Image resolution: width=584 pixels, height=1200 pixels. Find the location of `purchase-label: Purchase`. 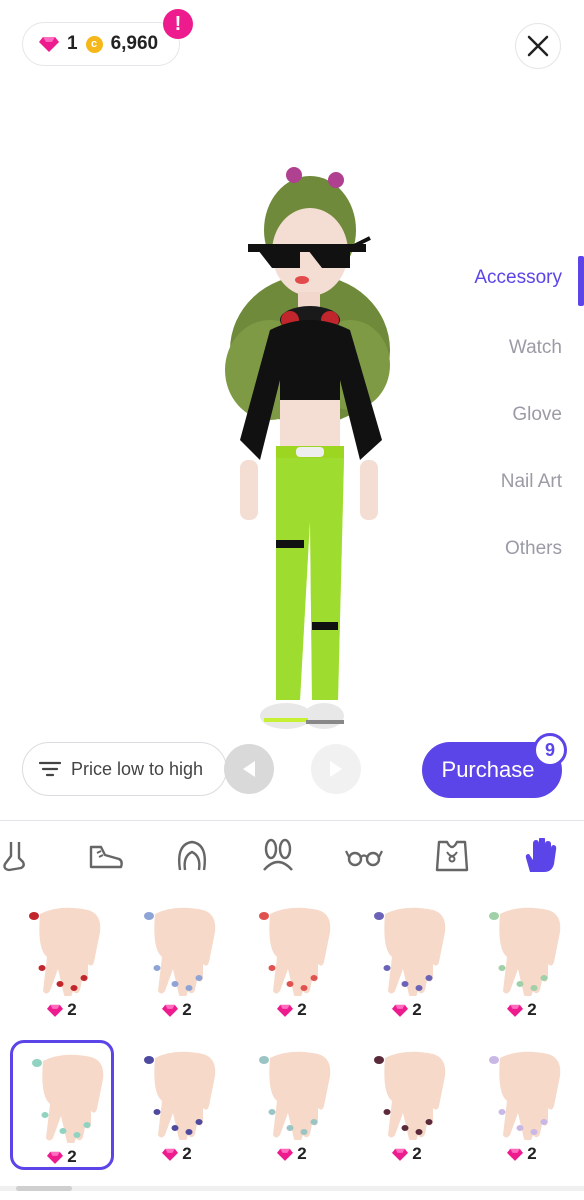

purchase-label: Purchase is located at coordinates (488, 769).